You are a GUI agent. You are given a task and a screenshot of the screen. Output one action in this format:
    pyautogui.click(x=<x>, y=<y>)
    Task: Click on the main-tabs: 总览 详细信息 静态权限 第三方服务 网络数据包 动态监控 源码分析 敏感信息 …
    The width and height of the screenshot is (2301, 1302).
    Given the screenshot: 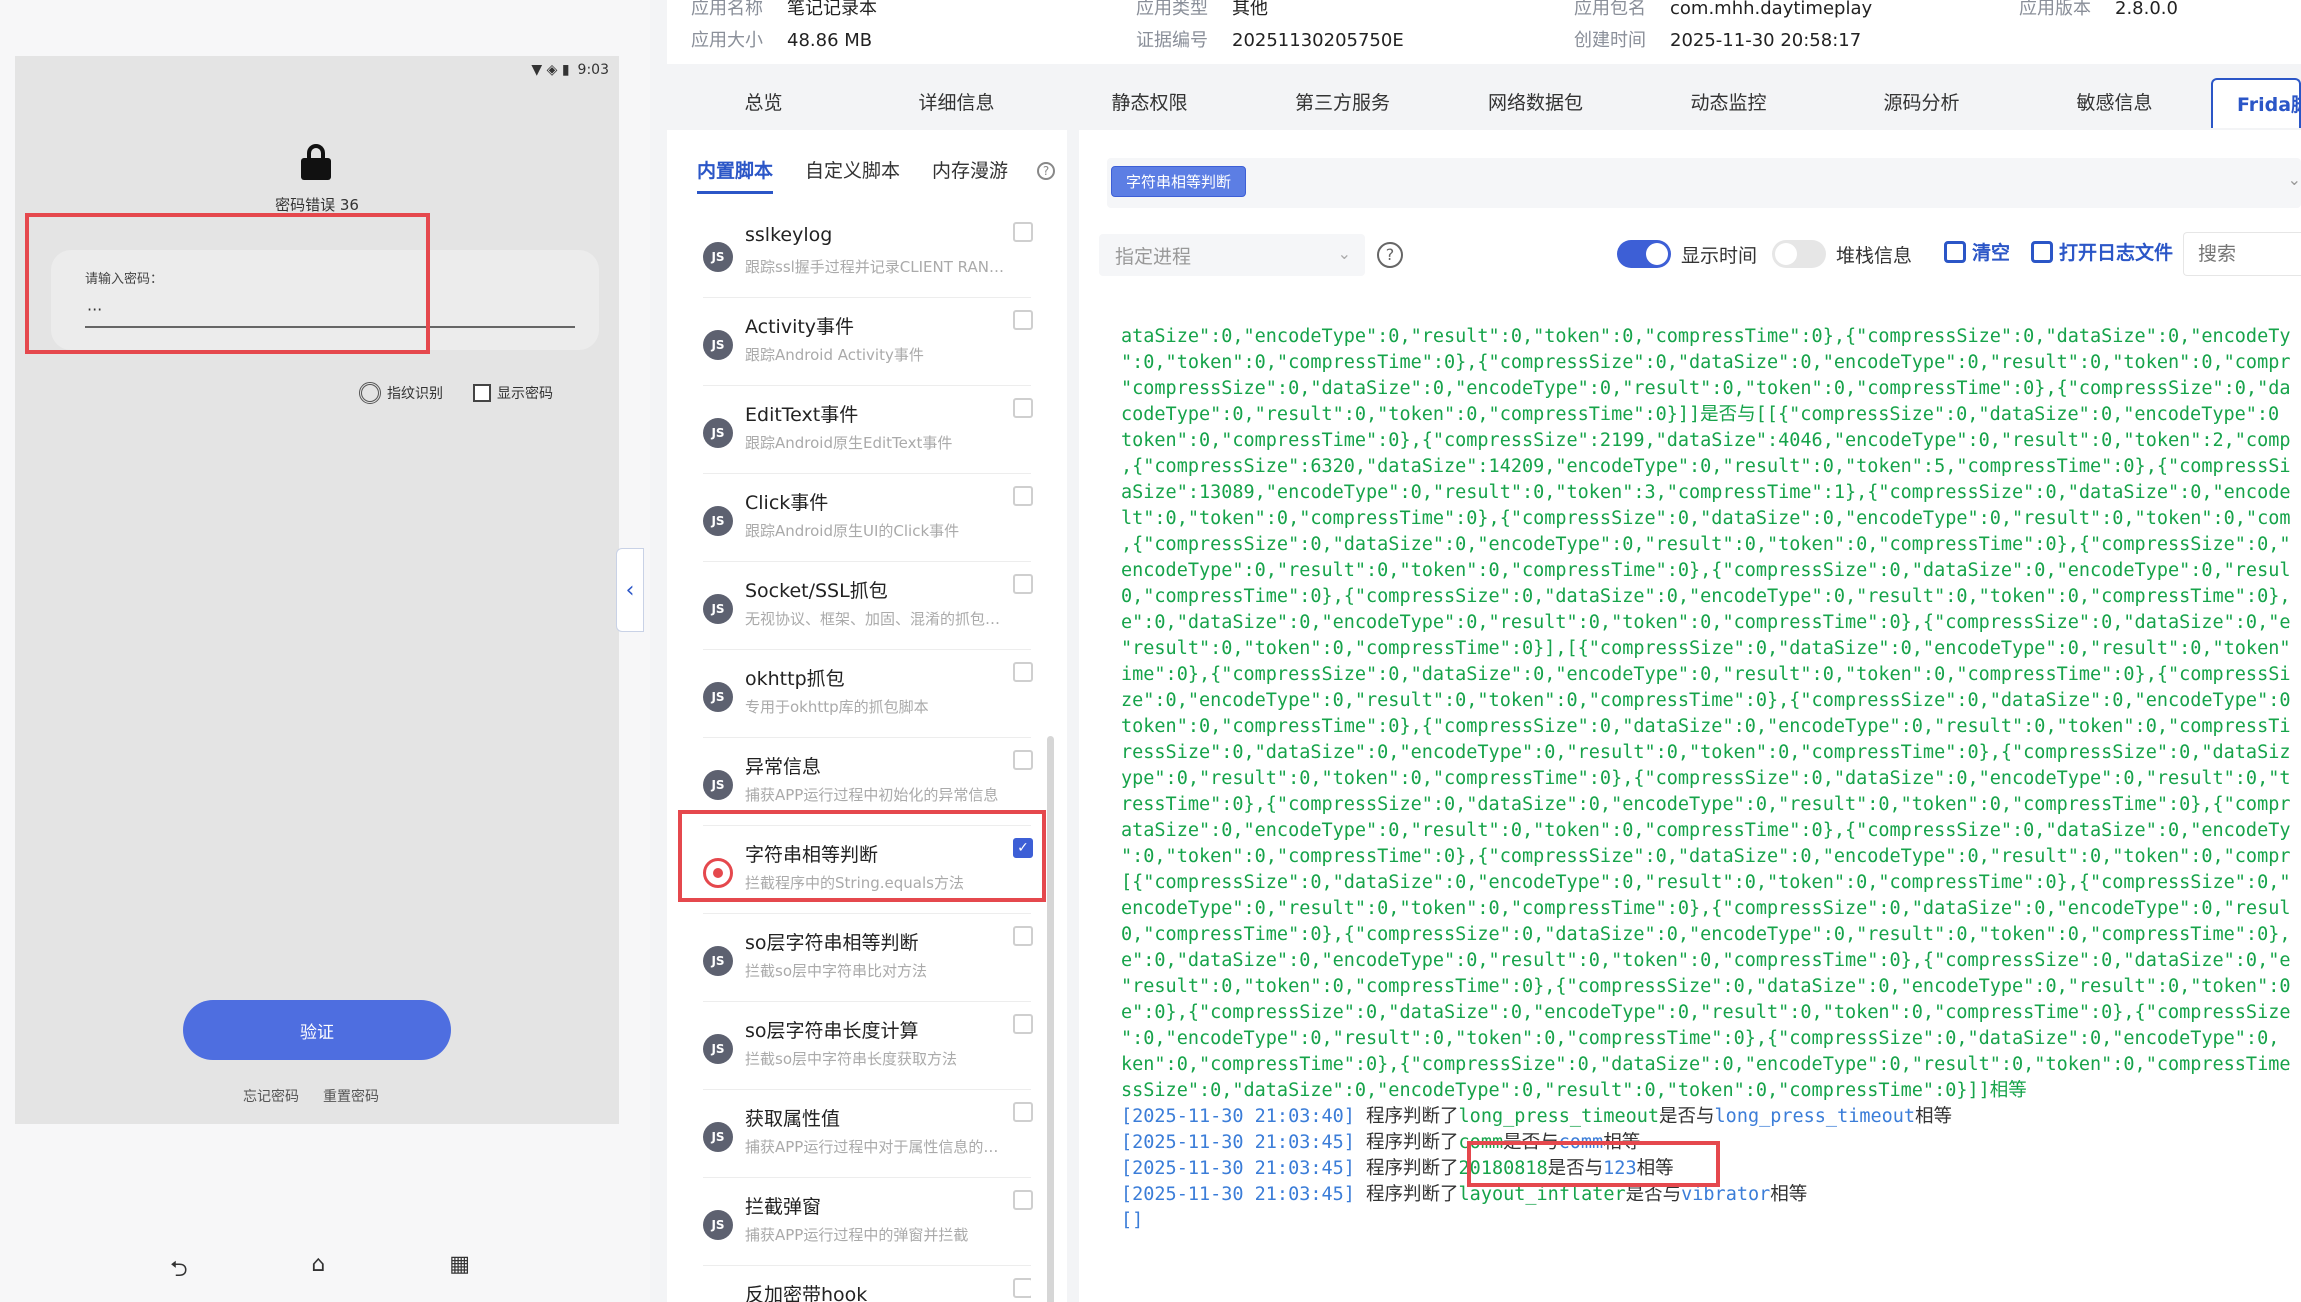 What is the action you would take?
    pyautogui.click(x=1484, y=103)
    